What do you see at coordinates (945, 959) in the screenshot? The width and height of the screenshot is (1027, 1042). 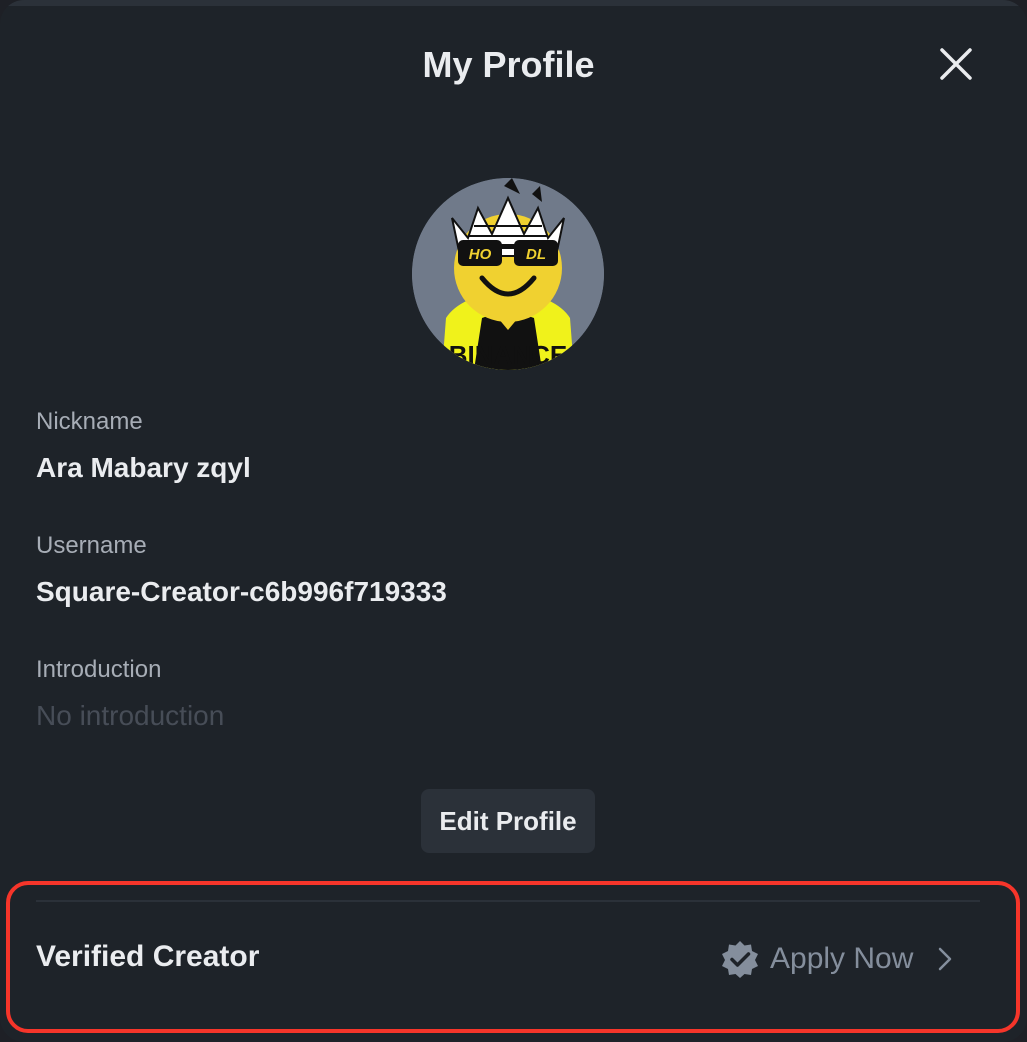 I see `chevron-right-icon` at bounding box center [945, 959].